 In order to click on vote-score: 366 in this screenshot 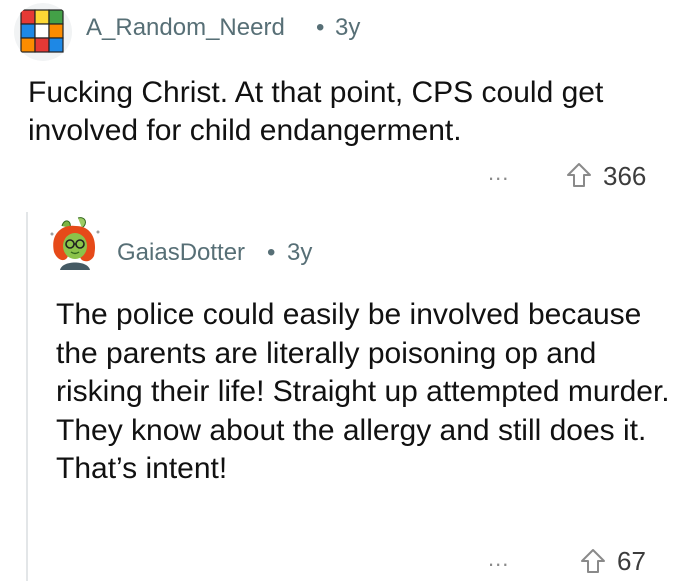, I will do `click(625, 176)`.